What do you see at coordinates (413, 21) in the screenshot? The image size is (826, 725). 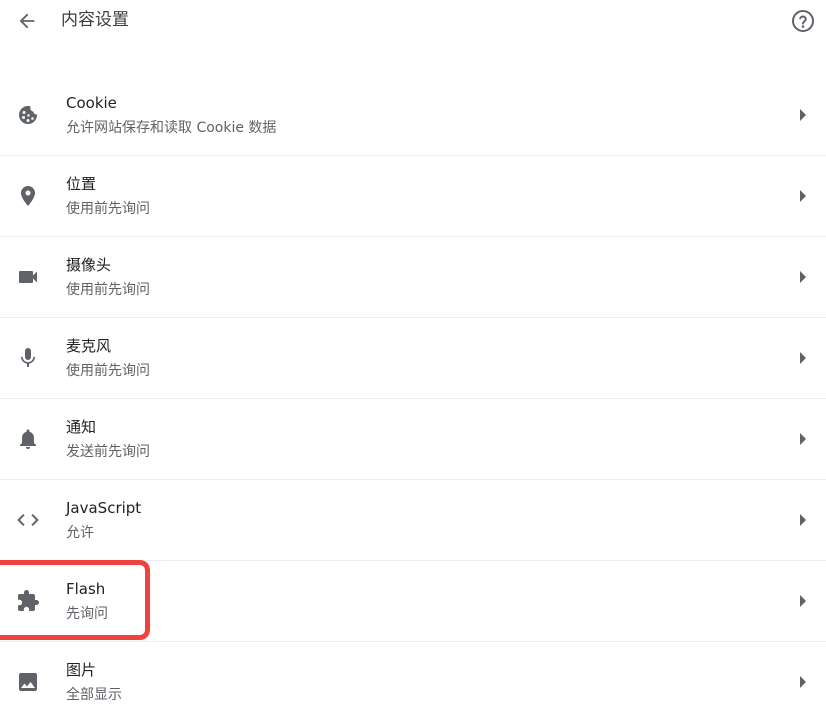 I see `top-bar: 内容设置` at bounding box center [413, 21].